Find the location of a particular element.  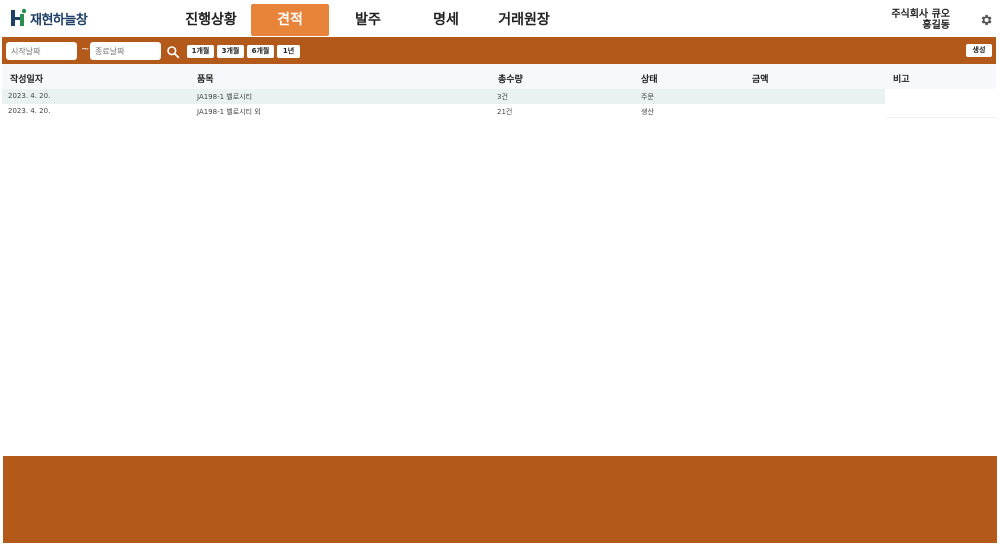

user-name: 홍길동 is located at coordinates (936, 25).